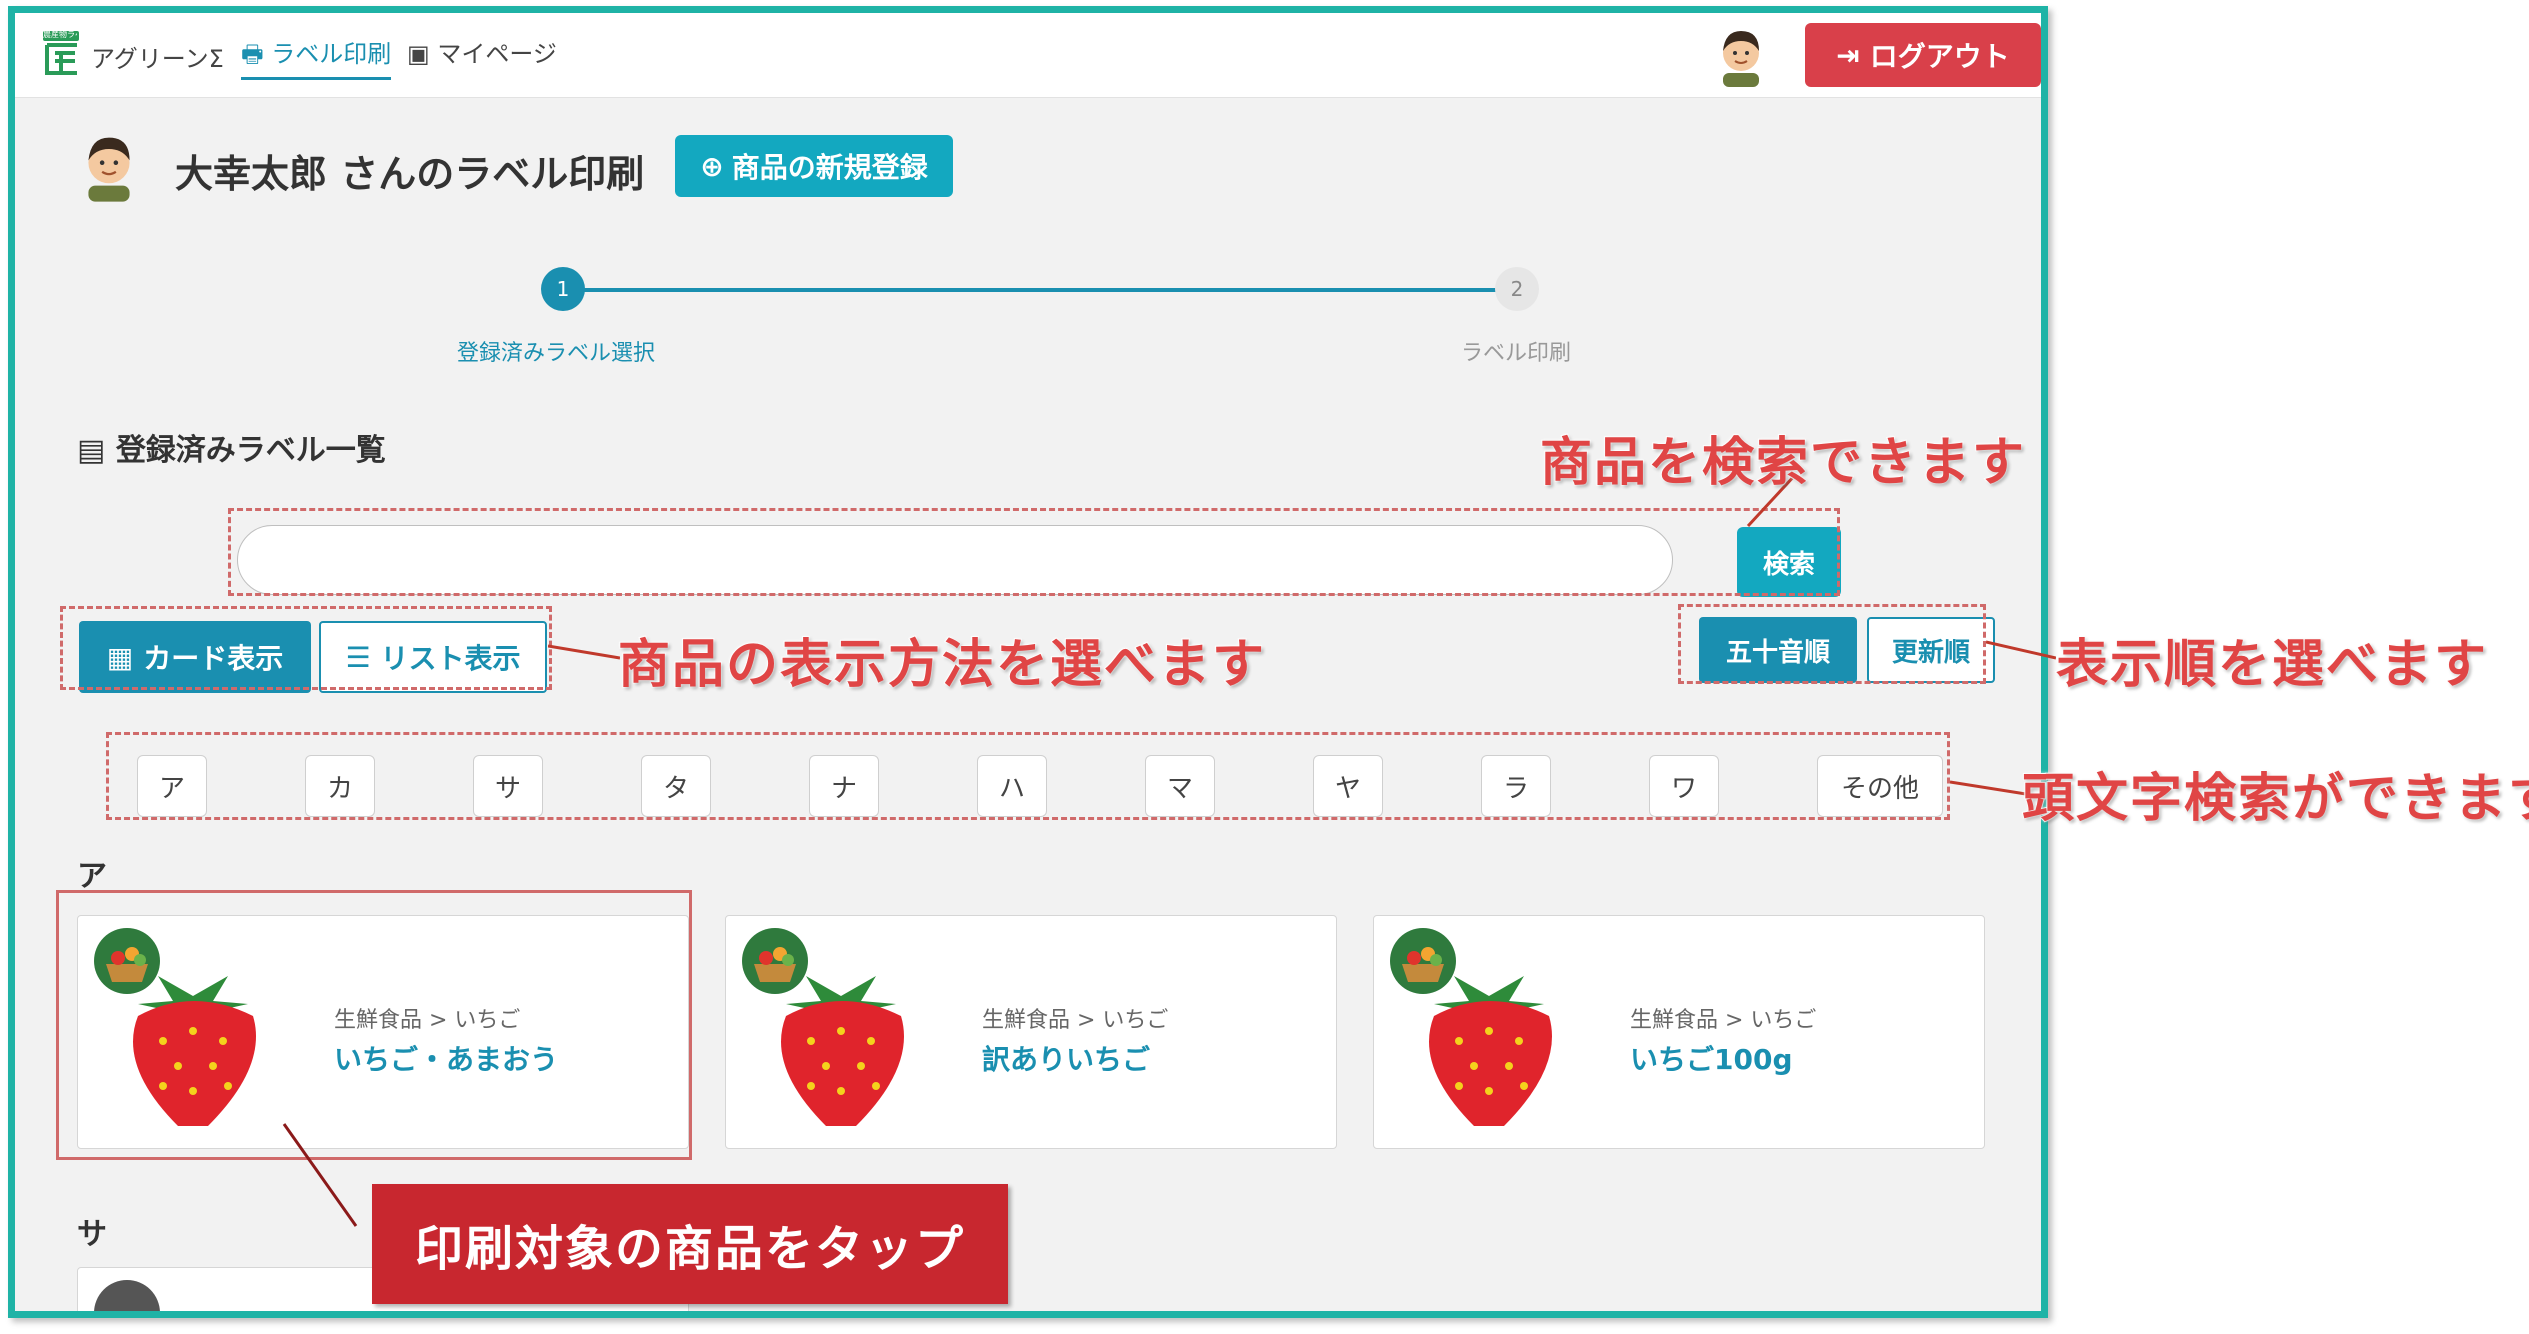 Image resolution: width=2529 pixels, height=1334 pixels. I want to click on nav-label-print: 🖶 ラベル印刷, so click(316, 58).